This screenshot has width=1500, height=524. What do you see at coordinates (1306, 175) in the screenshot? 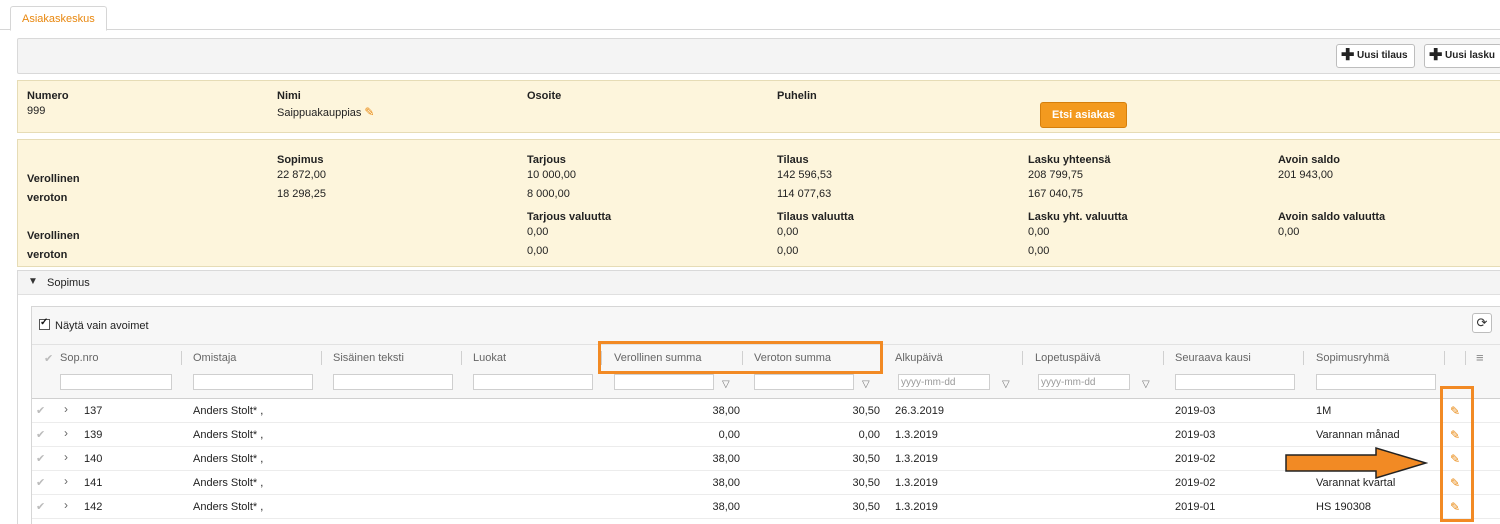
I see `saldo-taxed: 201 943,00` at bounding box center [1306, 175].